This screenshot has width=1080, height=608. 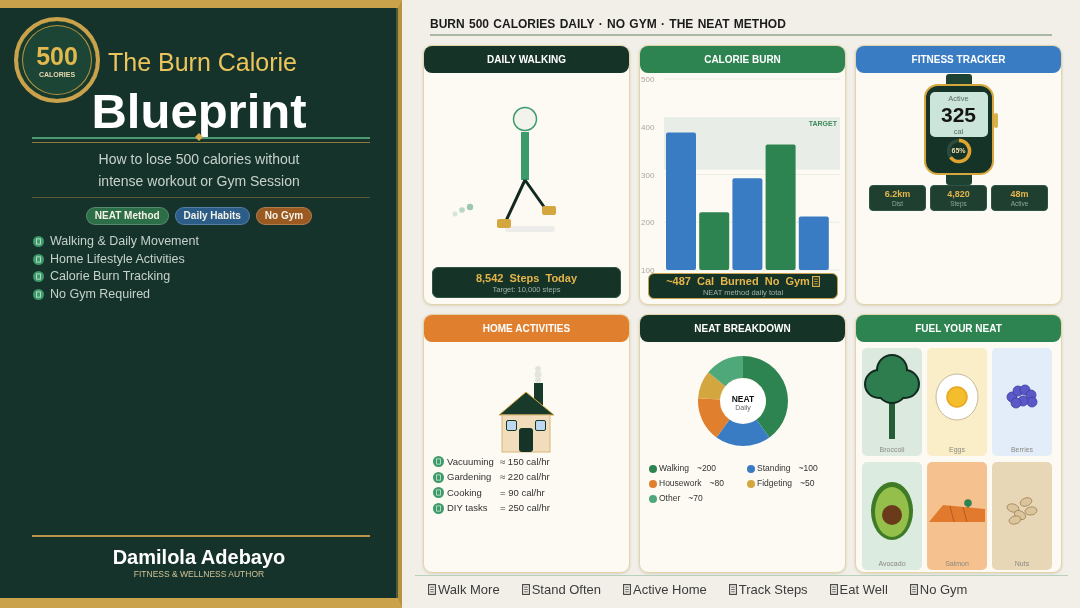 I want to click on avocado-icon, so click(x=892, y=510).